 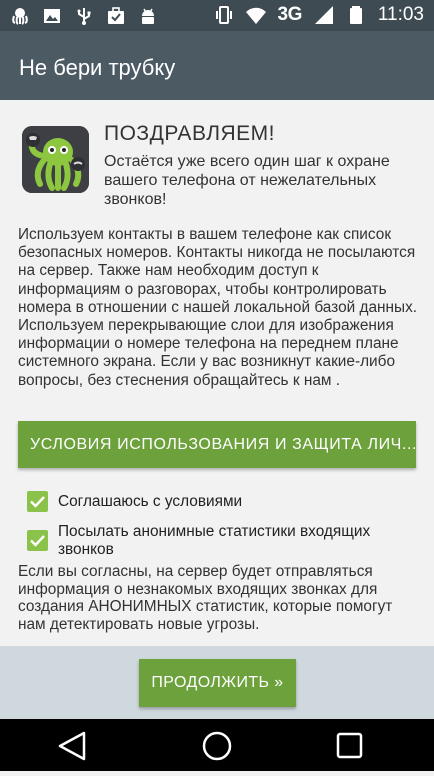 I want to click on recents-icon, so click(x=349, y=745).